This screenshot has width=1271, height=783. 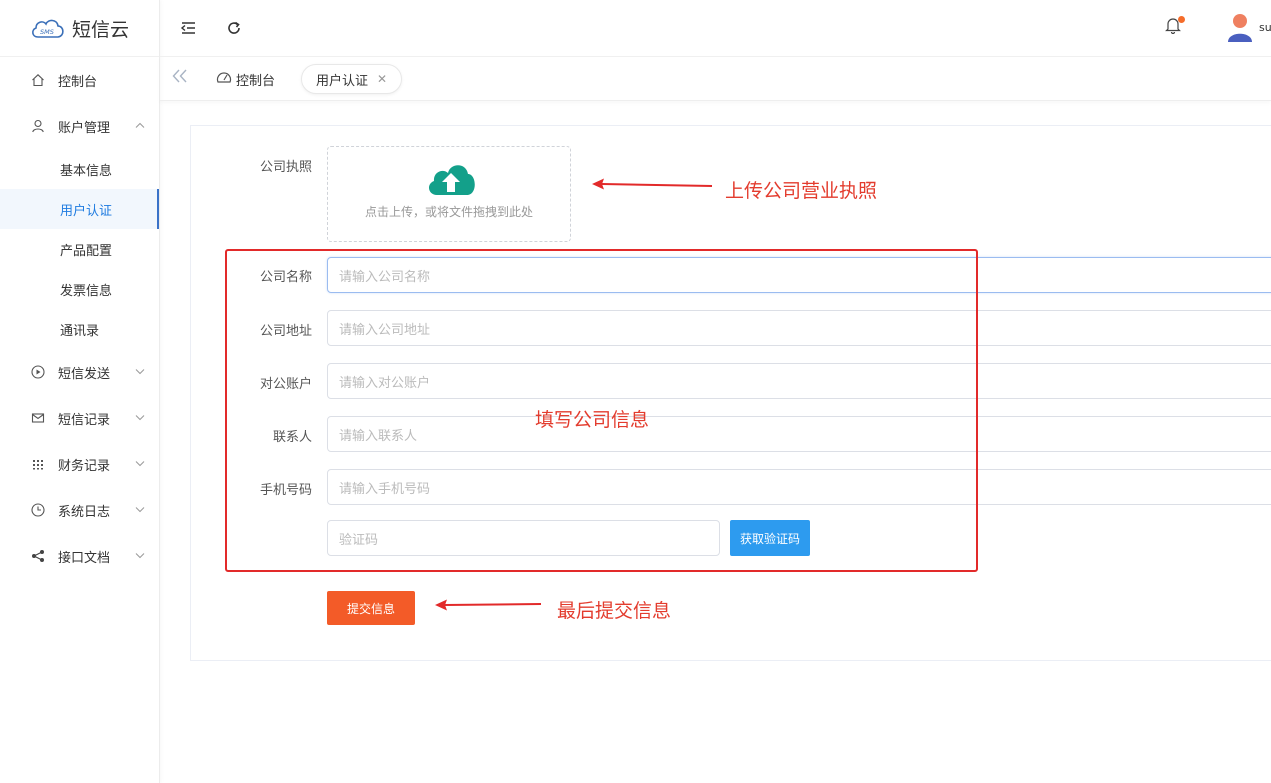 What do you see at coordinates (180, 77) in the screenshot?
I see `double-chevron-left-icon` at bounding box center [180, 77].